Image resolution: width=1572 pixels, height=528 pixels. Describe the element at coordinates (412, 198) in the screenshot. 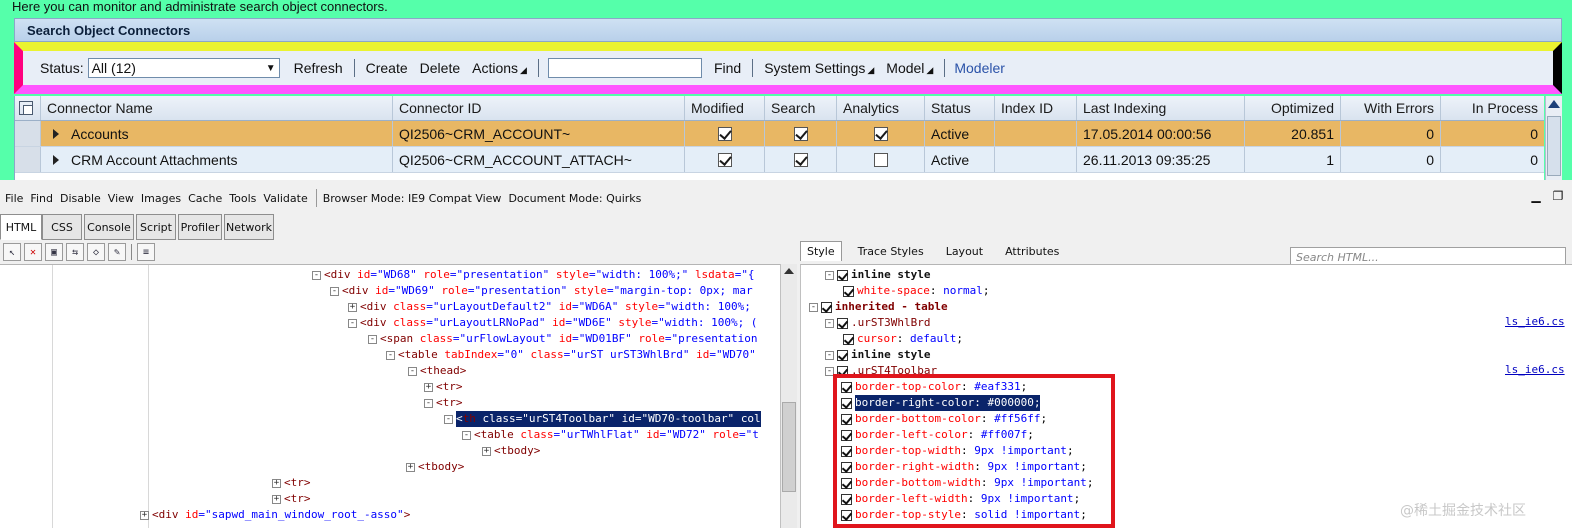

I see `browser-mode-menu: Browser Mode: IE9 Compat View` at that location.